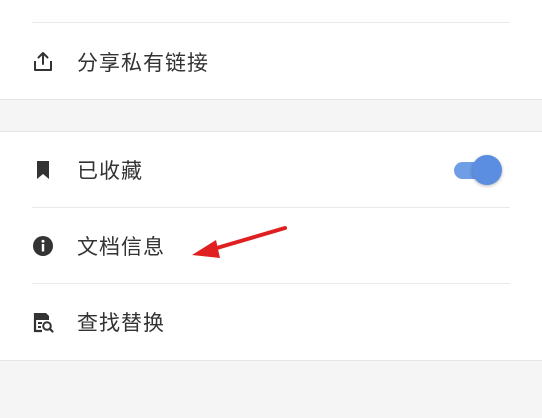 This screenshot has width=542, height=418. I want to click on menu-item-label: 查找替换, so click(121, 323).